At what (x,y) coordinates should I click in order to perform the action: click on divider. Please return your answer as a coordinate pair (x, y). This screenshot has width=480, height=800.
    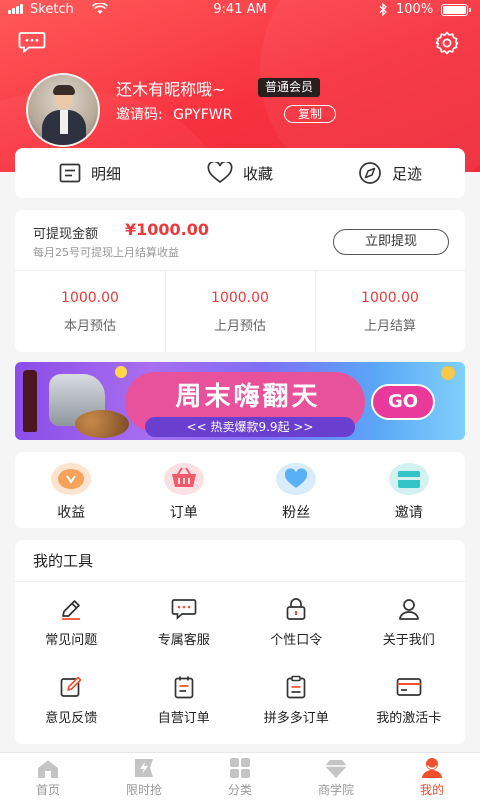
    Looking at the image, I should click on (240, 581).